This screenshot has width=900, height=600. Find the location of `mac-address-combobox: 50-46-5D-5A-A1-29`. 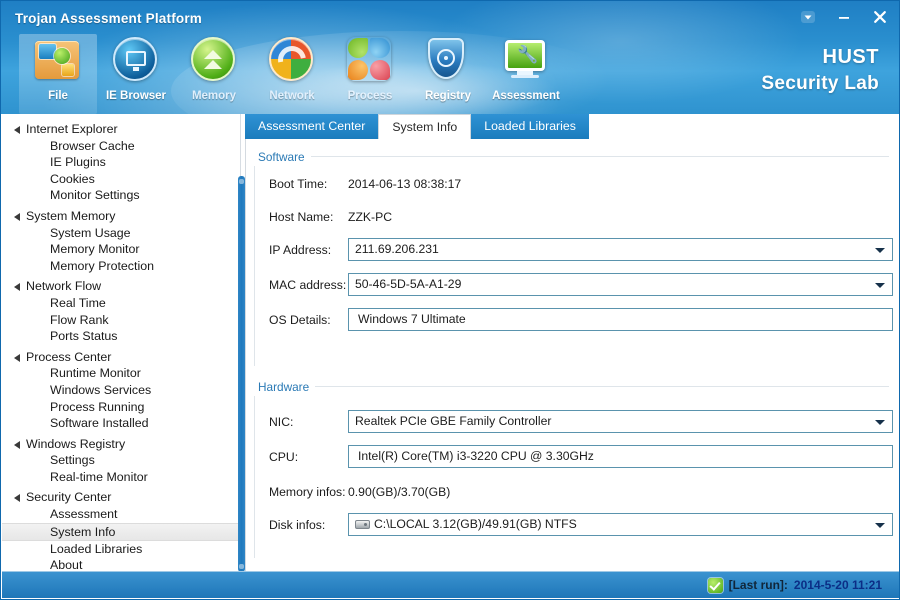

mac-address-combobox: 50-46-5D-5A-A1-29 is located at coordinates (620, 284).